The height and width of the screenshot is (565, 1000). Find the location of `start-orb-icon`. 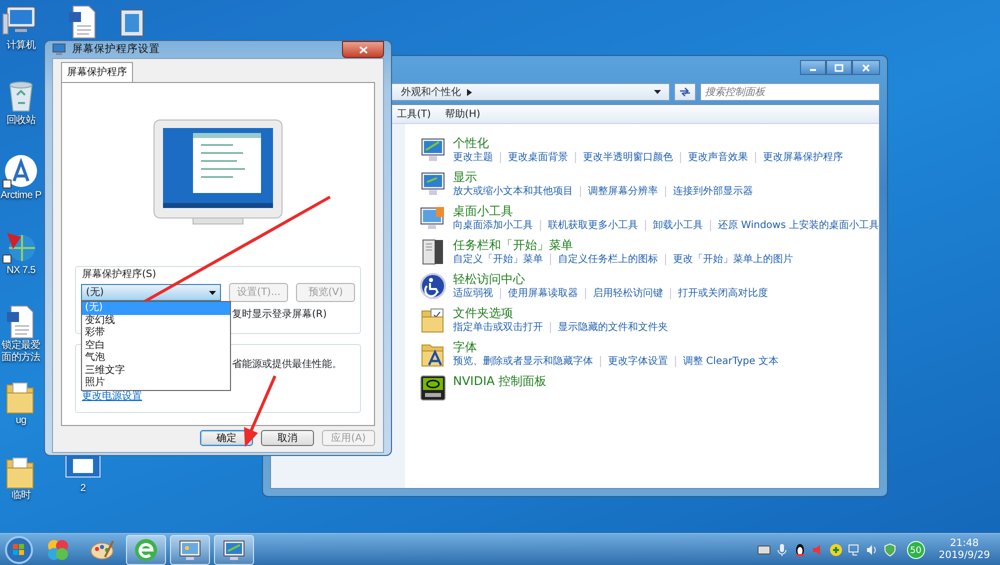

start-orb-icon is located at coordinates (19, 549).